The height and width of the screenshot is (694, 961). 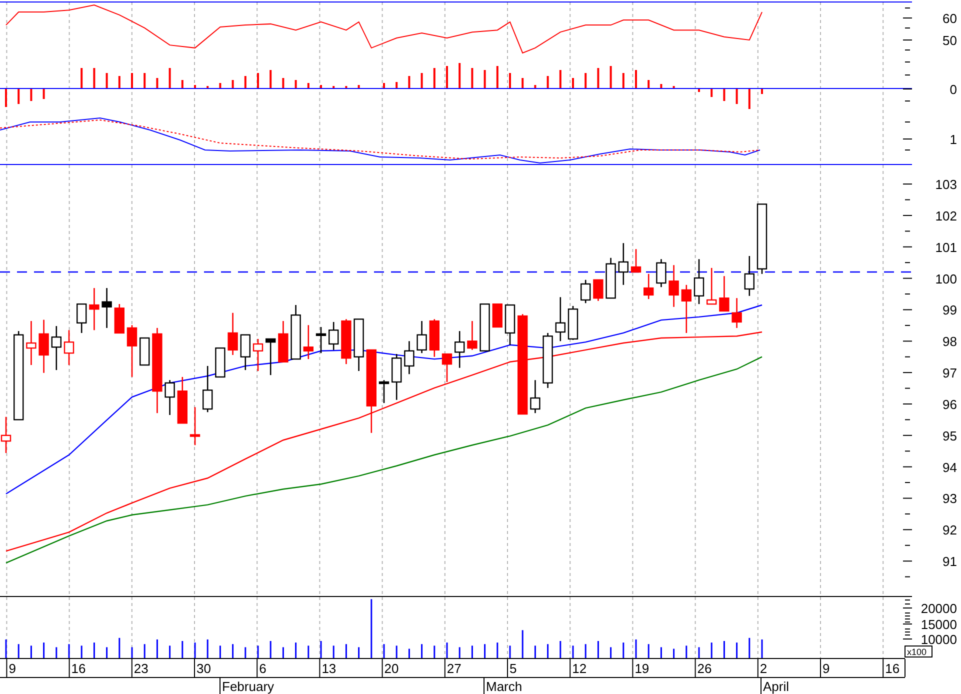 What do you see at coordinates (949, 373) in the screenshot?
I see `axis-label: 97` at bounding box center [949, 373].